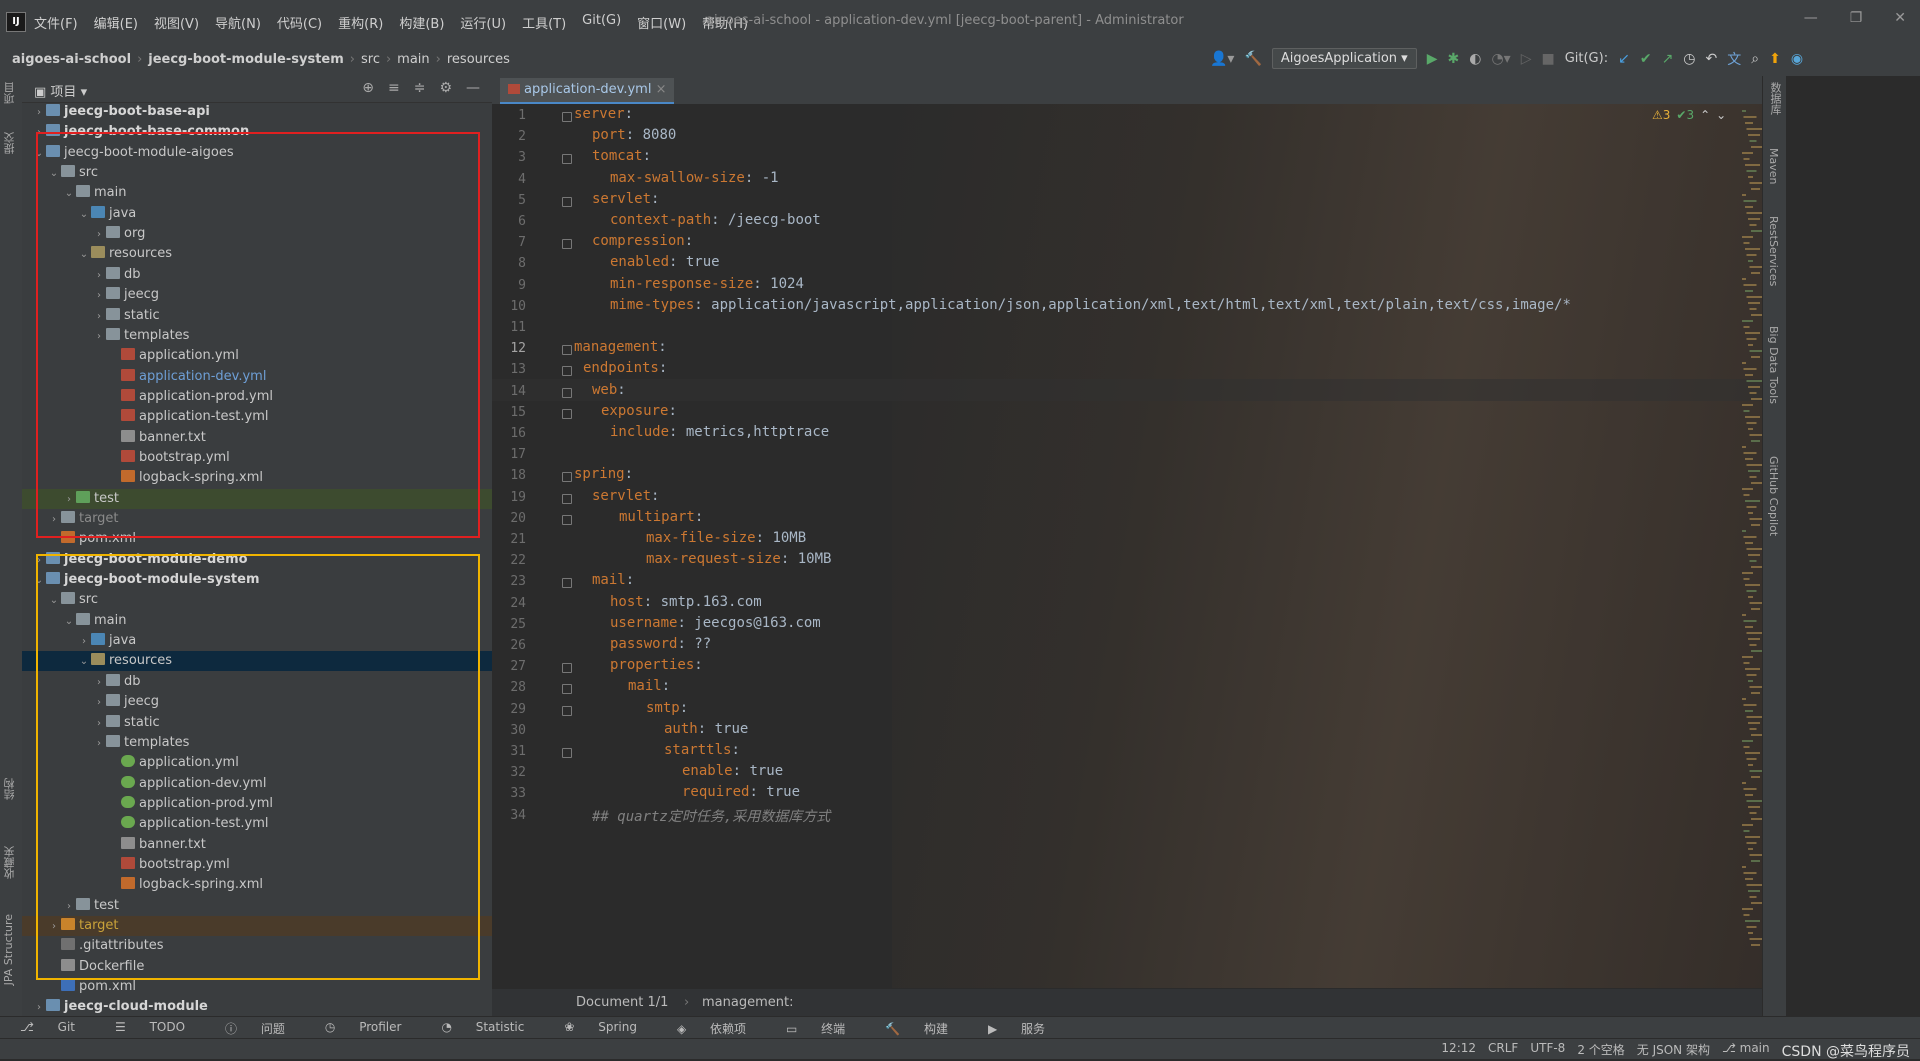  Describe the element at coordinates (368, 88) in the screenshot. I see `locate-icon: ⊕` at that location.